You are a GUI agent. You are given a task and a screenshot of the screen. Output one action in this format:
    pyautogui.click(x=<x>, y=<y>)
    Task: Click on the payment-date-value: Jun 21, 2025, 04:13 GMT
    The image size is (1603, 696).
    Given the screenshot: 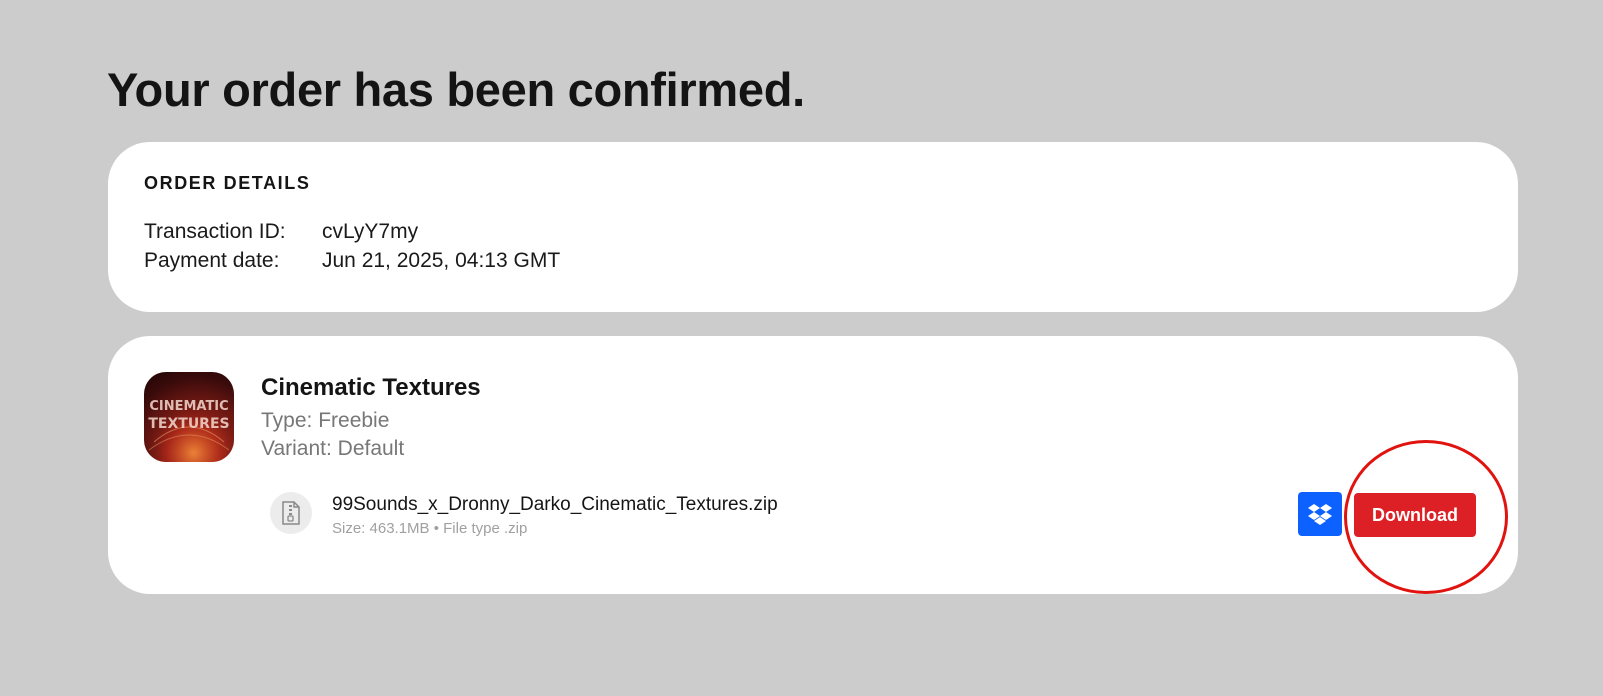 What is the action you would take?
    pyautogui.click(x=441, y=260)
    